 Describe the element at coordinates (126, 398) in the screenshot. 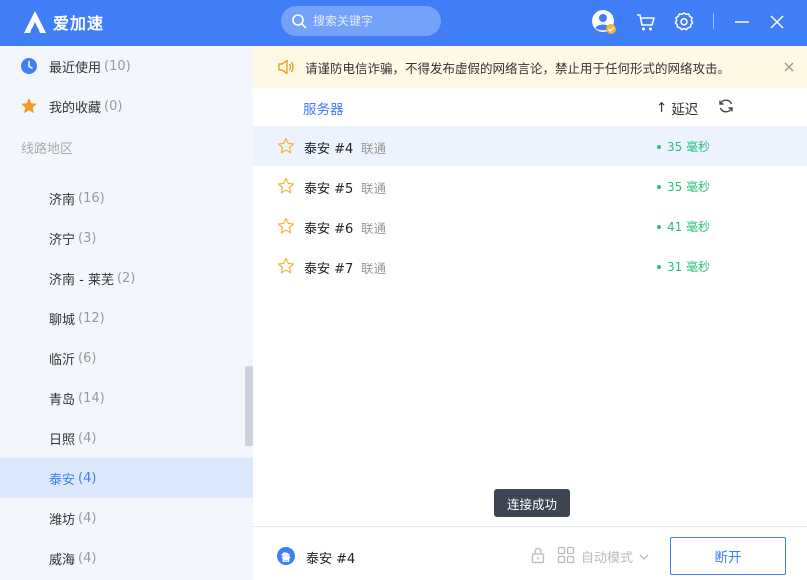

I see `sidebar-item-city: 青岛 (14)` at that location.